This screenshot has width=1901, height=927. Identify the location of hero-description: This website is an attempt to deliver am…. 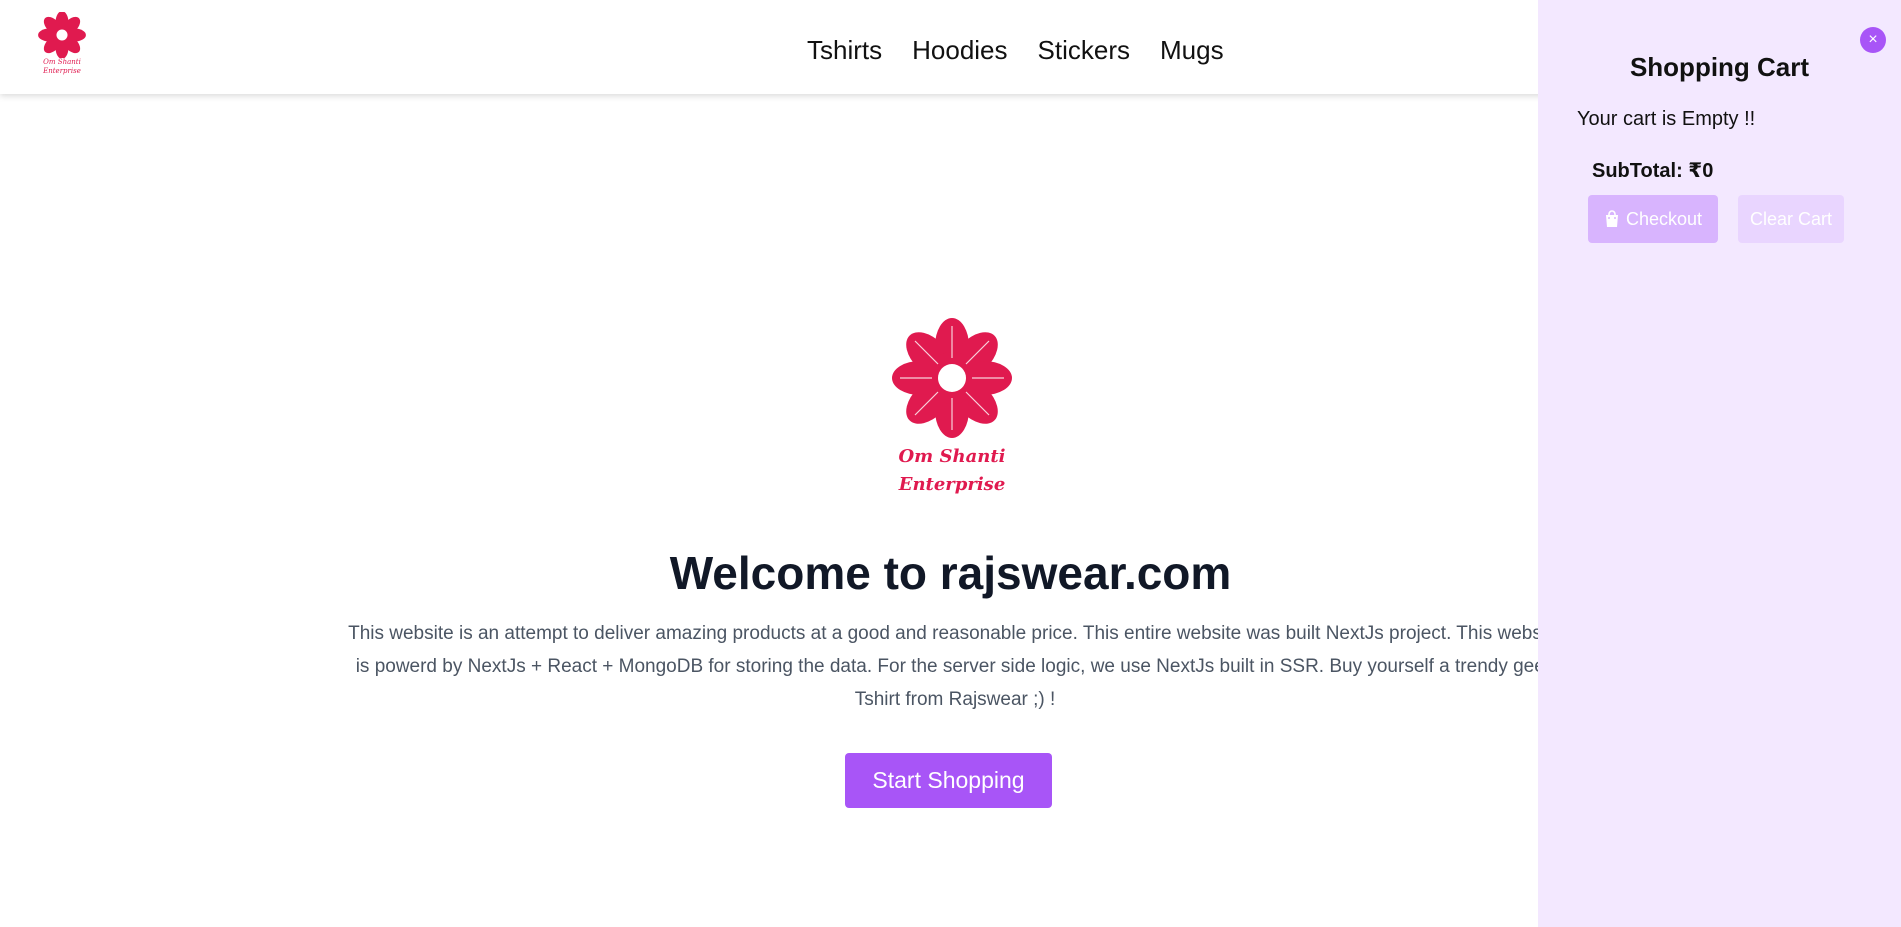
(955, 666).